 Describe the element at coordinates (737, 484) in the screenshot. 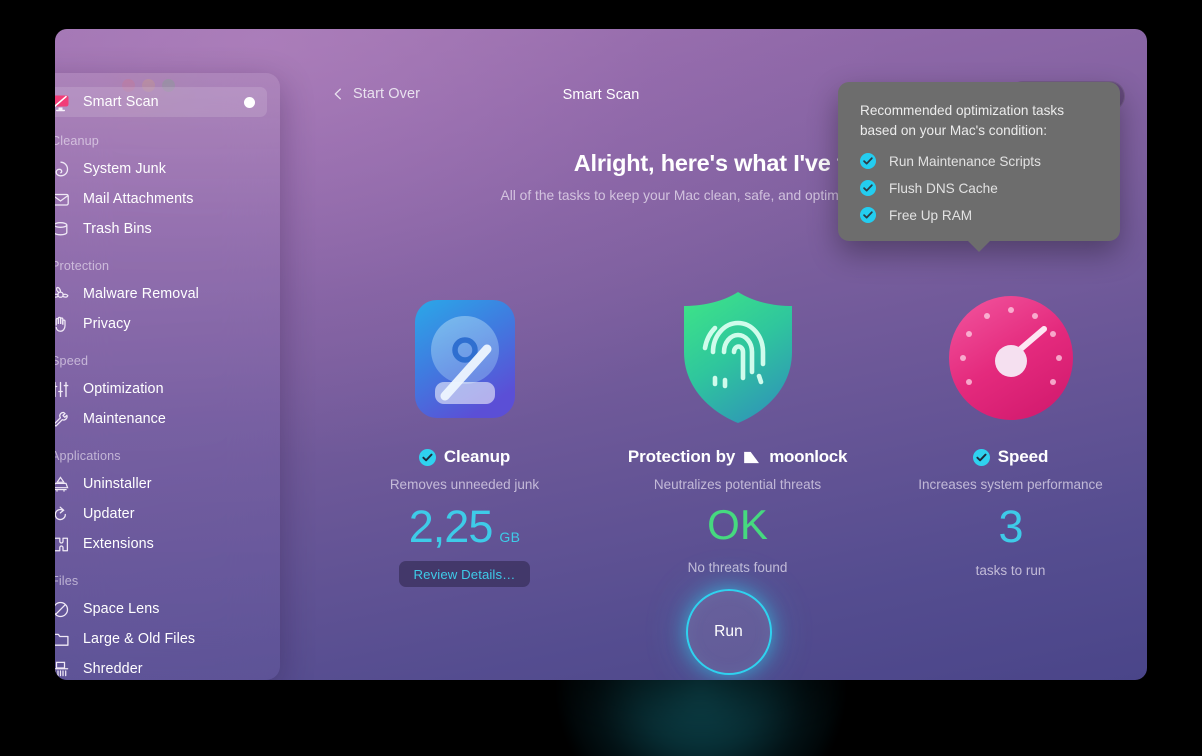

I see `card-protection-subtitle: Neutralizes potential threats` at that location.